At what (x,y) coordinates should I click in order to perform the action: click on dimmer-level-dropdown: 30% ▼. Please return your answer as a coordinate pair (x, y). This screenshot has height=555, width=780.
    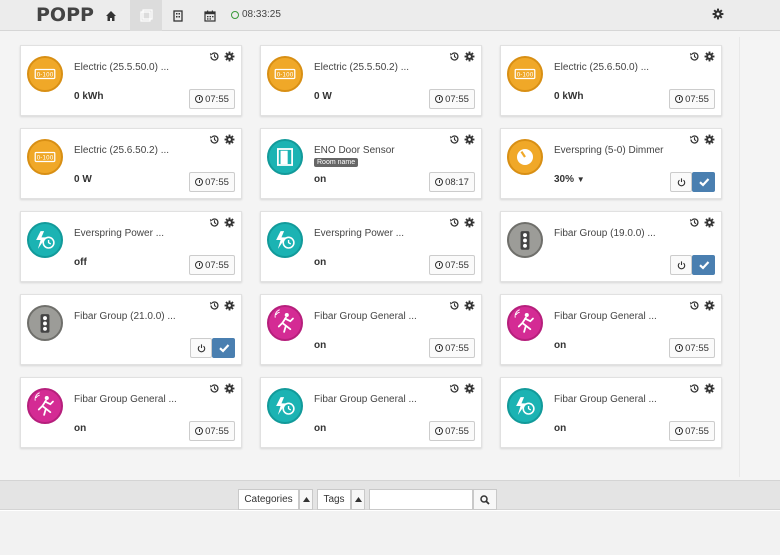
    Looking at the image, I should click on (569, 179).